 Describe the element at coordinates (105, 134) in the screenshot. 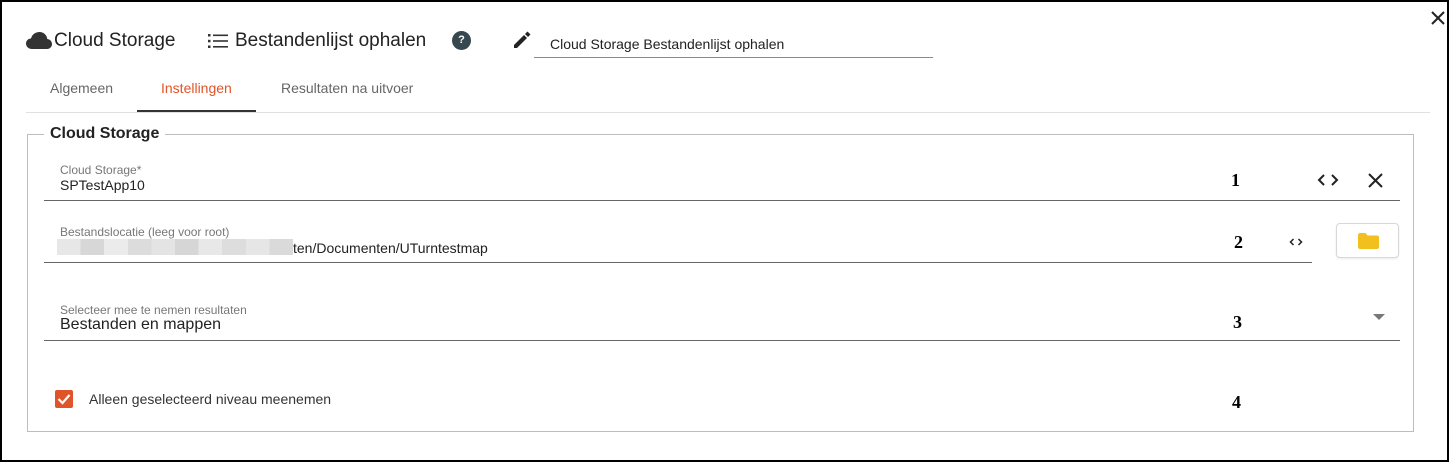

I see `section-legend: Cloud Storage` at that location.